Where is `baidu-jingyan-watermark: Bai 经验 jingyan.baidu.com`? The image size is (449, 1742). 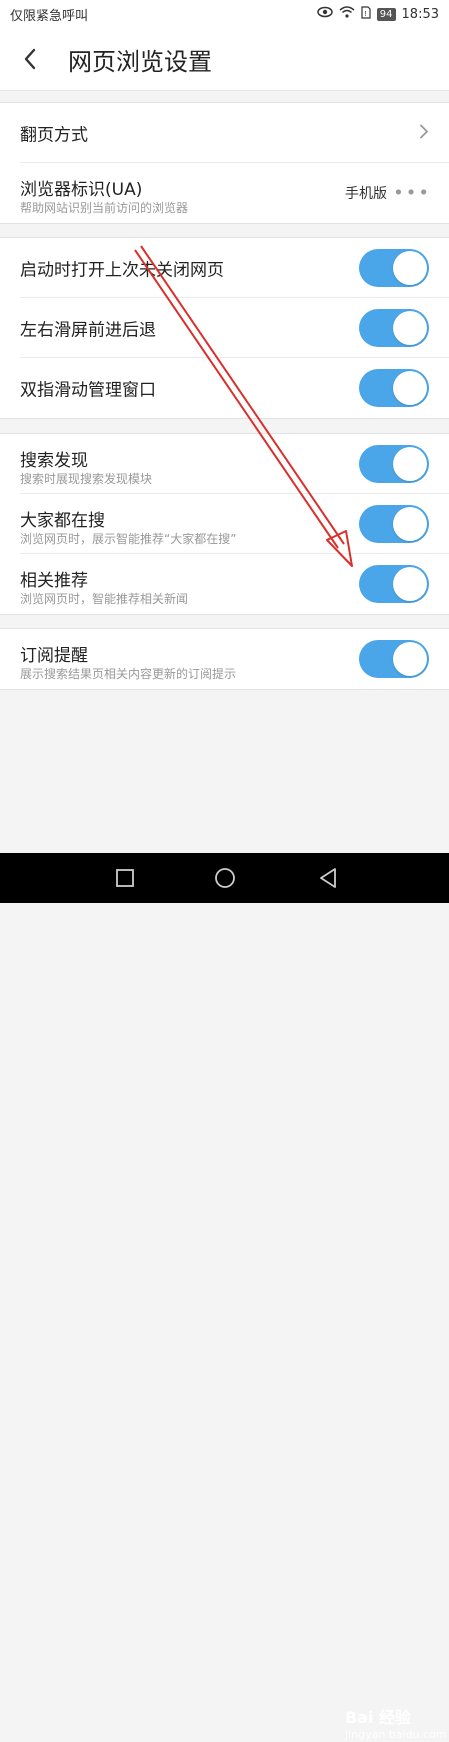 baidu-jingyan-watermark: Bai 经验 jingyan.baidu.com is located at coordinates (396, 1725).